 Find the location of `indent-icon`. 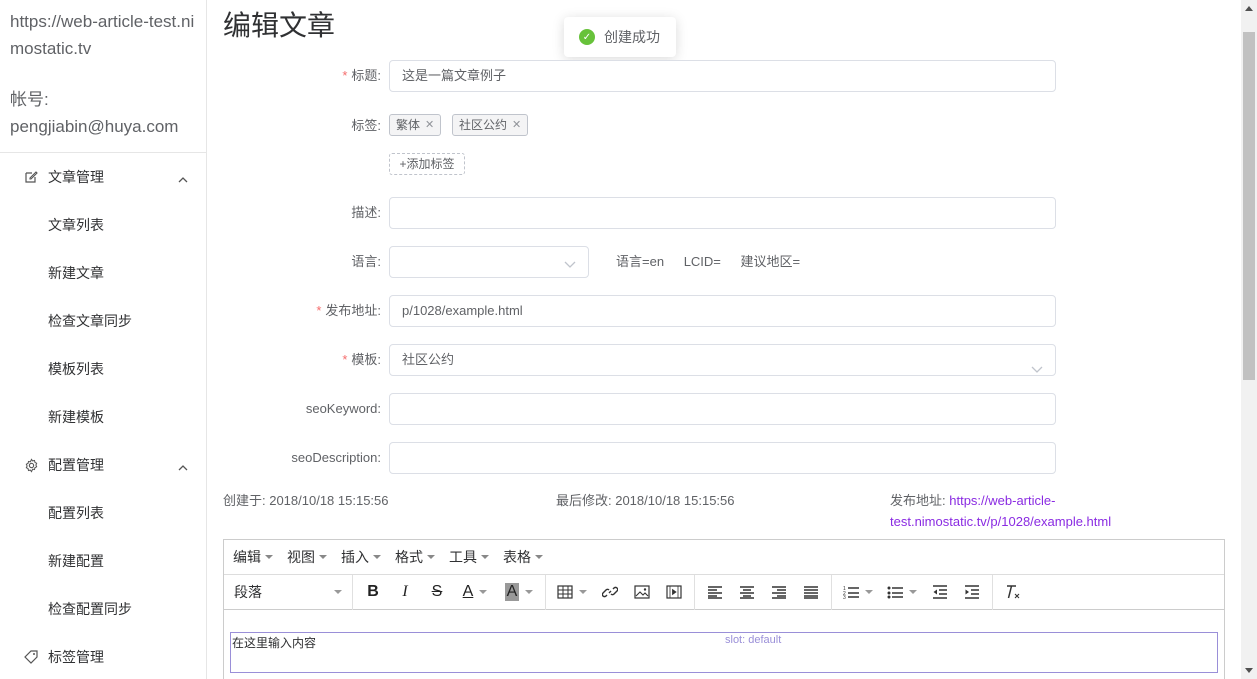

indent-icon is located at coordinates (972, 592).